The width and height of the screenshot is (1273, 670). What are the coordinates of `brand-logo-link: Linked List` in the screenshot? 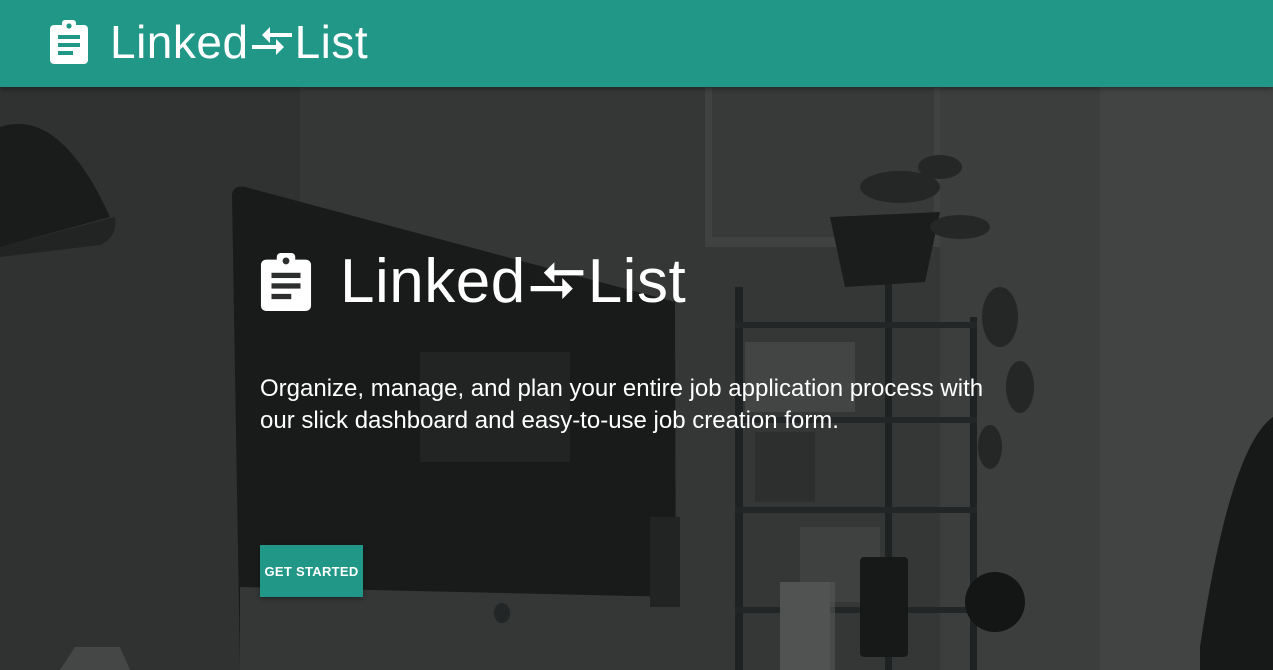 It's located at (209, 42).